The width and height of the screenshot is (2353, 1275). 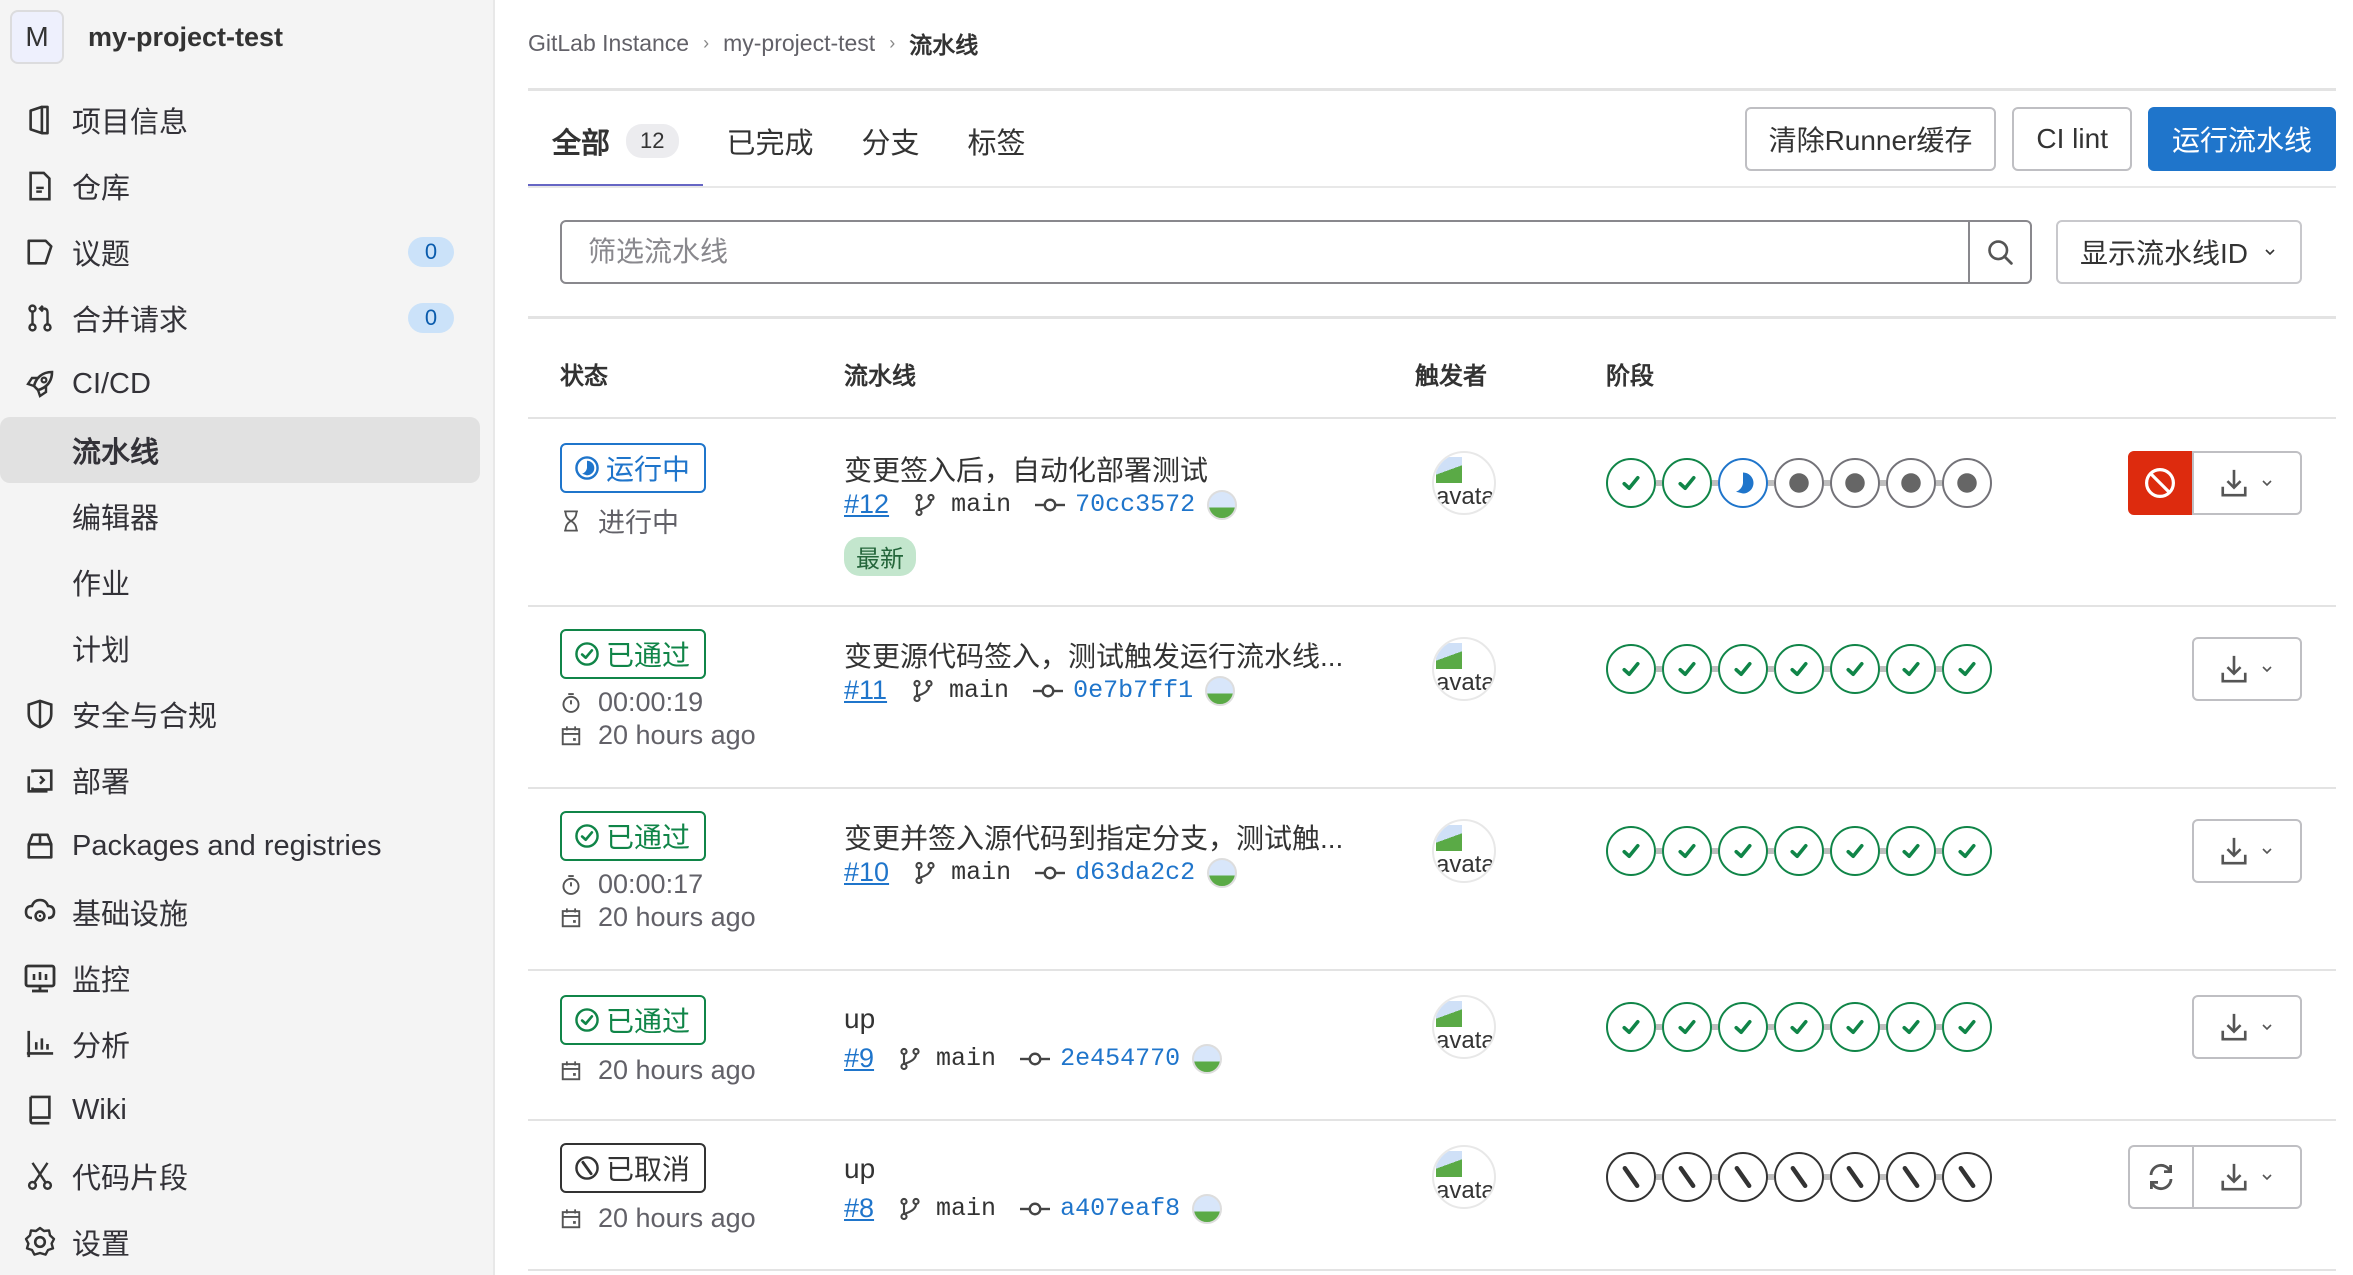 I want to click on retry-pipeline-button, so click(x=2160, y=1177).